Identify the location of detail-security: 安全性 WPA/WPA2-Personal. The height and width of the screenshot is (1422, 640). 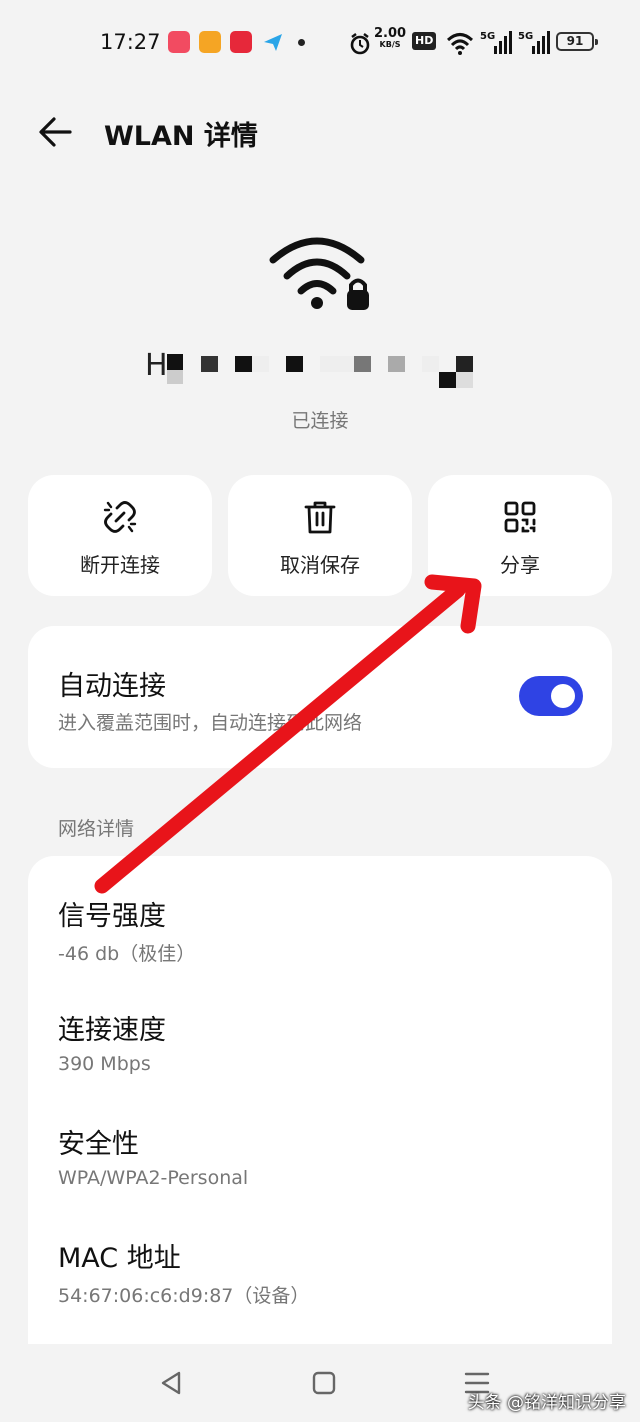
(153, 1159).